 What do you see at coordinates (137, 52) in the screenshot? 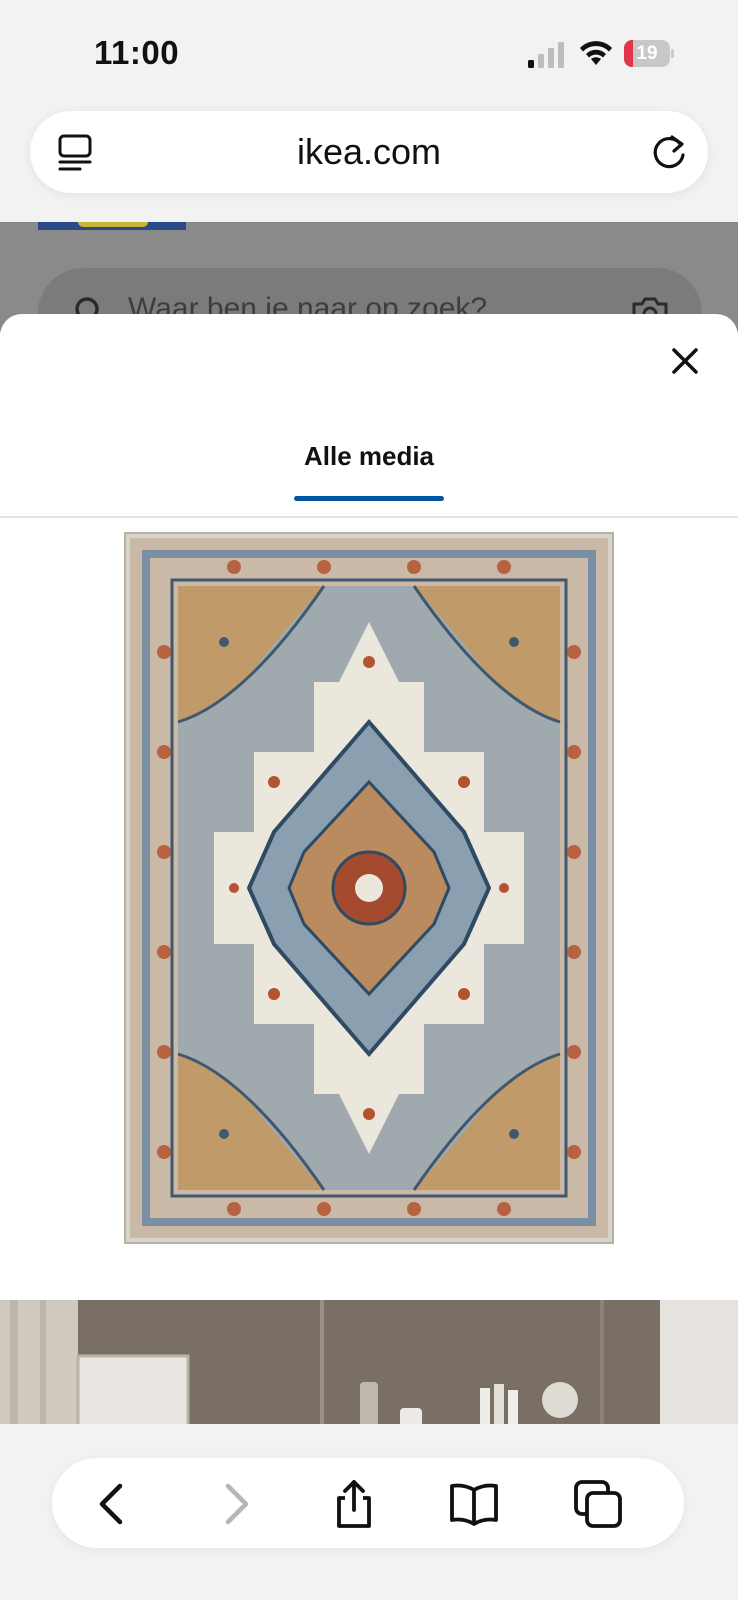
I see `status-time: 11:00` at bounding box center [137, 52].